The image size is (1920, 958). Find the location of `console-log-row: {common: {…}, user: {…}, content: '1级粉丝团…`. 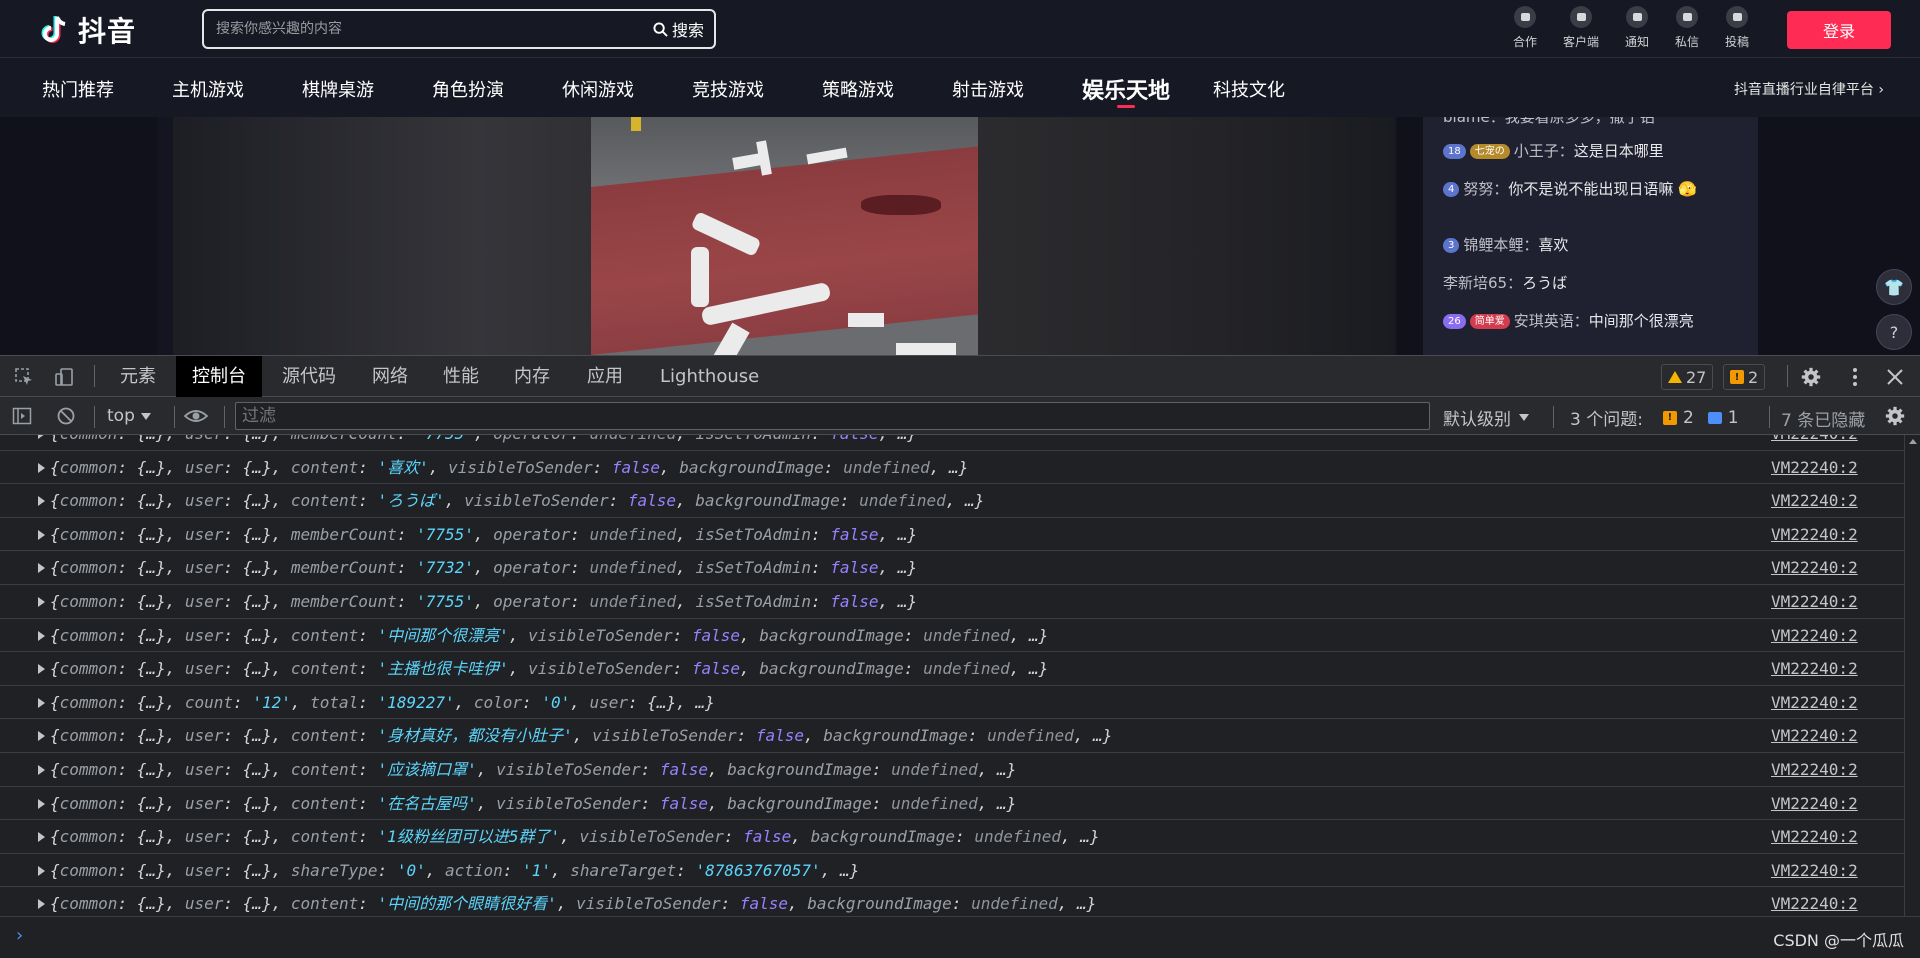

console-log-row: {common: {…}, user: {…}, content: '1级粉丝团… is located at coordinates (952, 837).